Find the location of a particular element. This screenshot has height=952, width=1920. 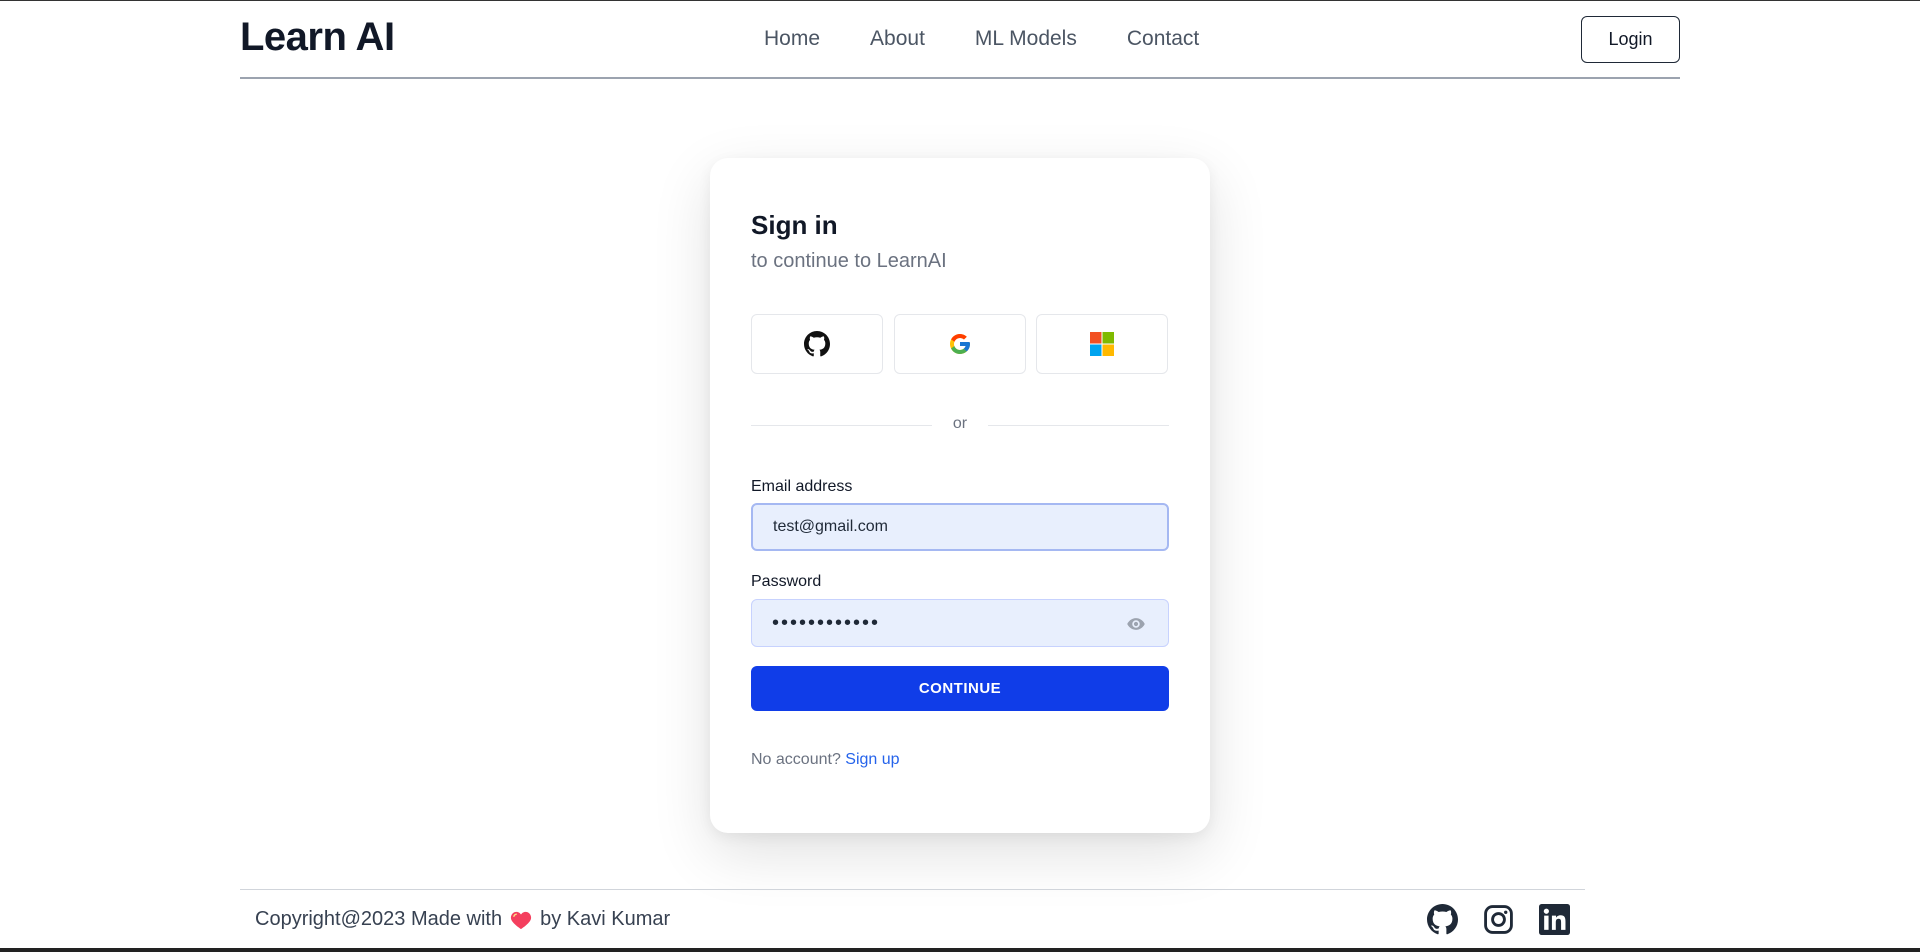

nav-about: About is located at coordinates (897, 39).